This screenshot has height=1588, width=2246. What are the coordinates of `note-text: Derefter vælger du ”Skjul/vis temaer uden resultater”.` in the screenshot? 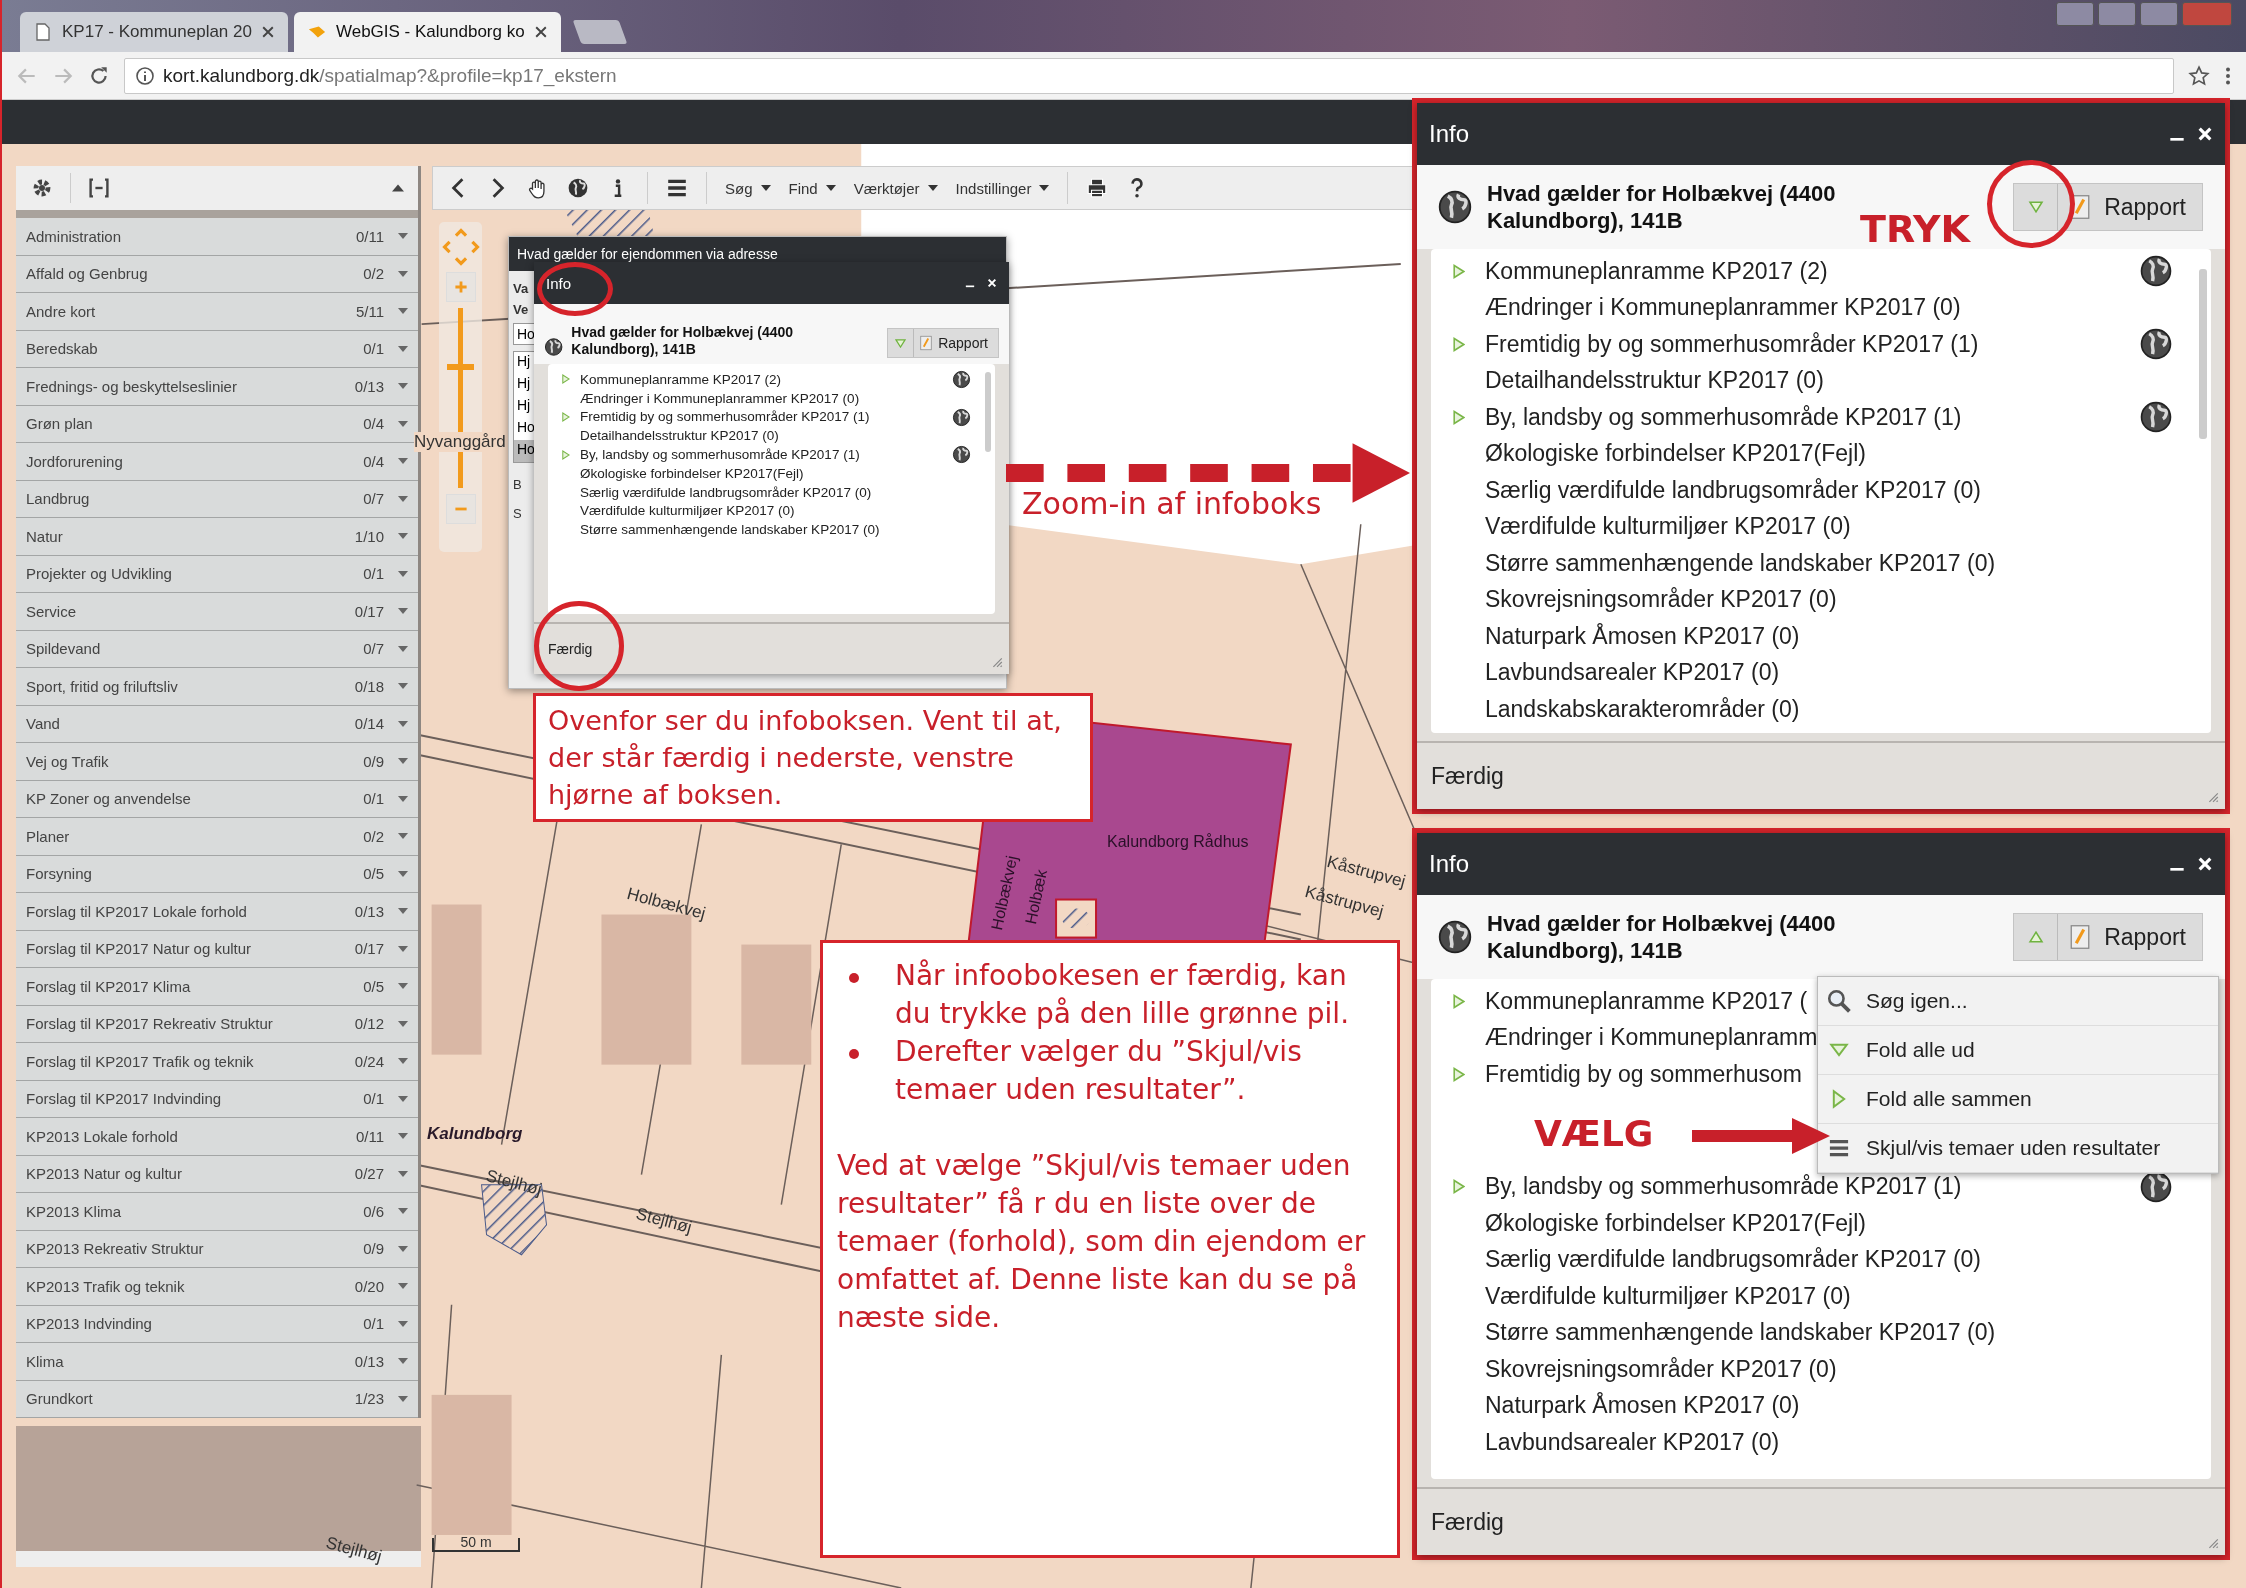 It's located at (1099, 1071).